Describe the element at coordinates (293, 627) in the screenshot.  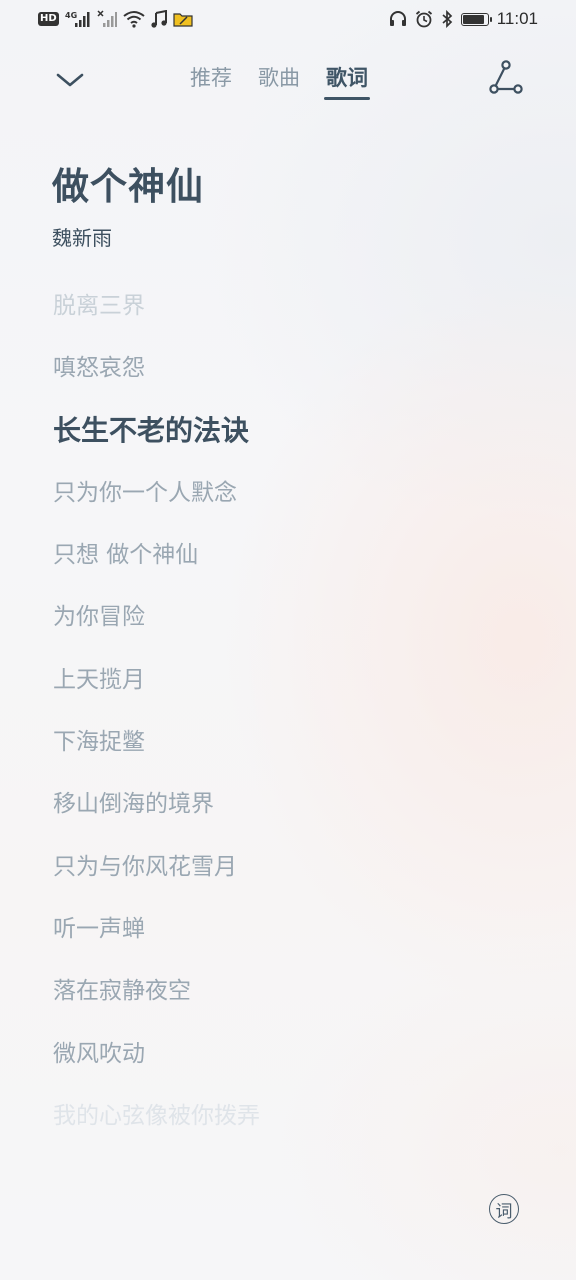
I see `lyric-line: 为你冒险` at that location.